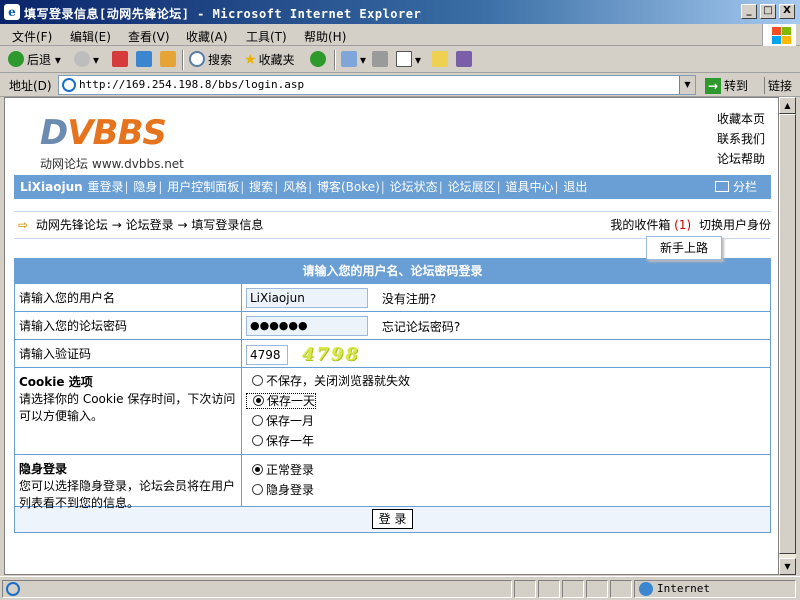 The height and width of the screenshot is (600, 800). What do you see at coordinates (106, 187) in the screenshot?
I see `nav-relogin: 重登录` at bounding box center [106, 187].